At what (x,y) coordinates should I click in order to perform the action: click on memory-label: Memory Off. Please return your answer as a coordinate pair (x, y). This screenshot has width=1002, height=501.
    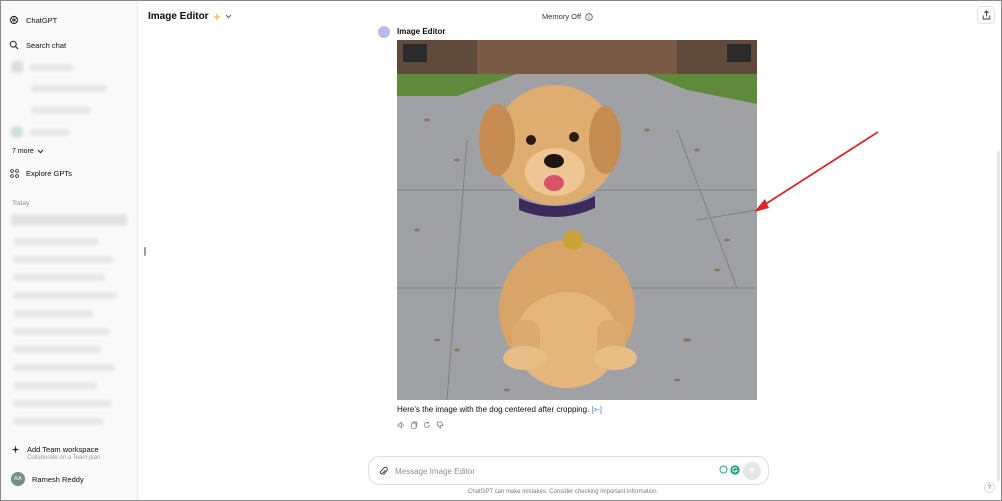
    Looking at the image, I should click on (562, 16).